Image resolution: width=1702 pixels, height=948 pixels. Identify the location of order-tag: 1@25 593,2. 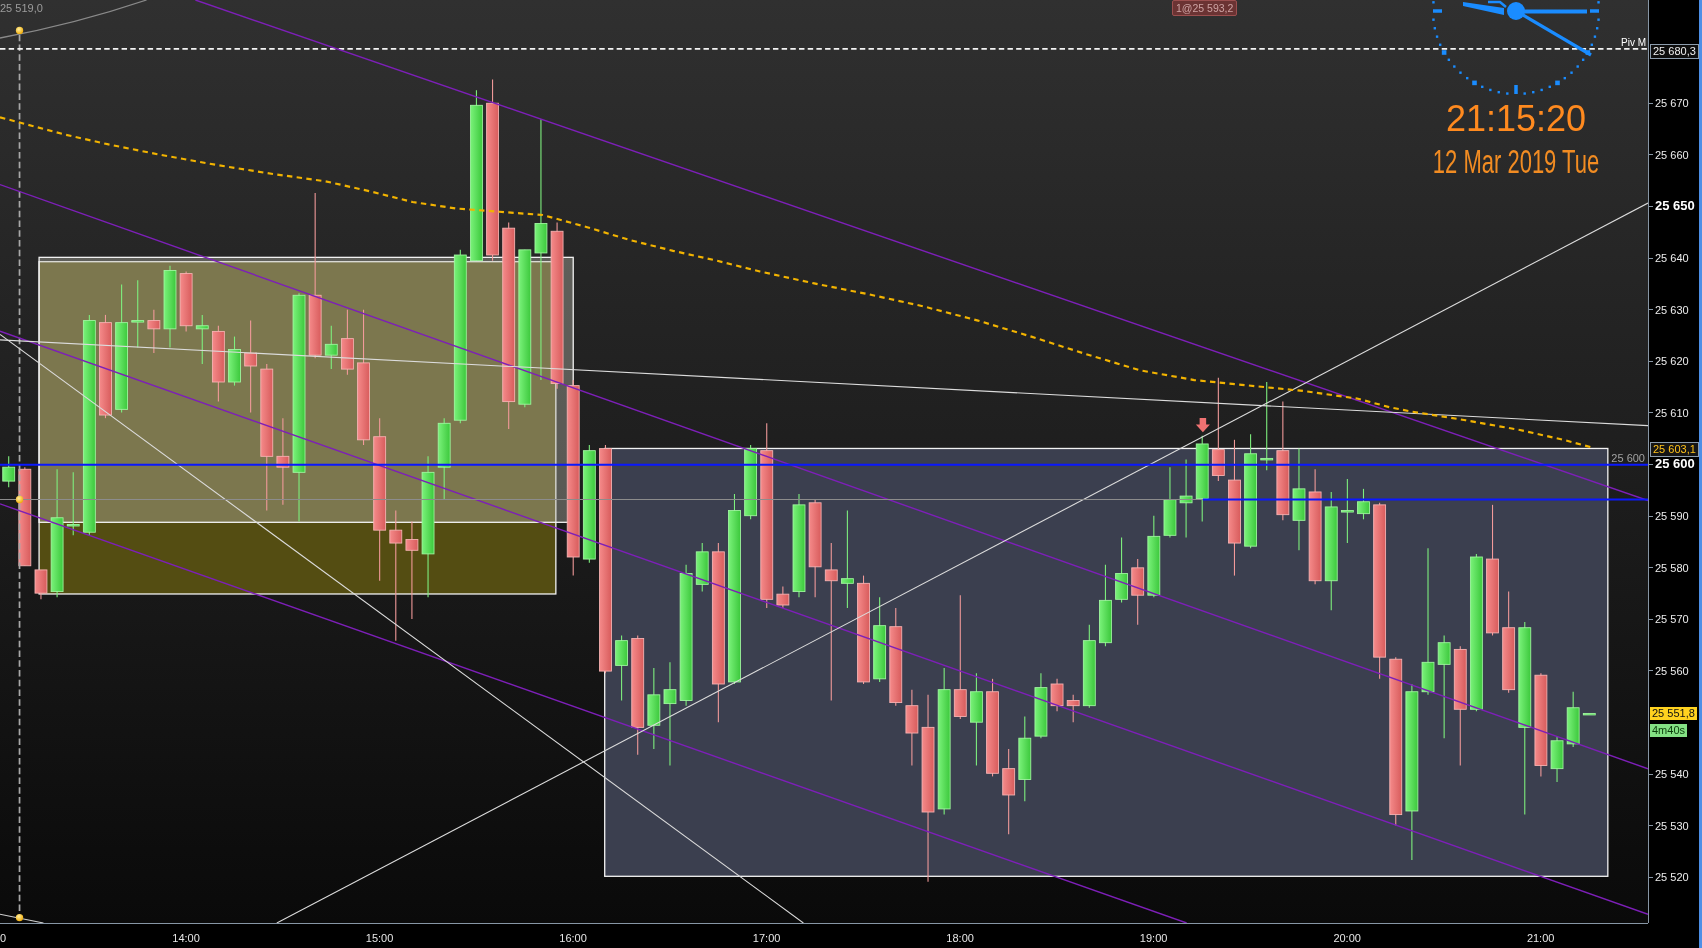
(1205, 8).